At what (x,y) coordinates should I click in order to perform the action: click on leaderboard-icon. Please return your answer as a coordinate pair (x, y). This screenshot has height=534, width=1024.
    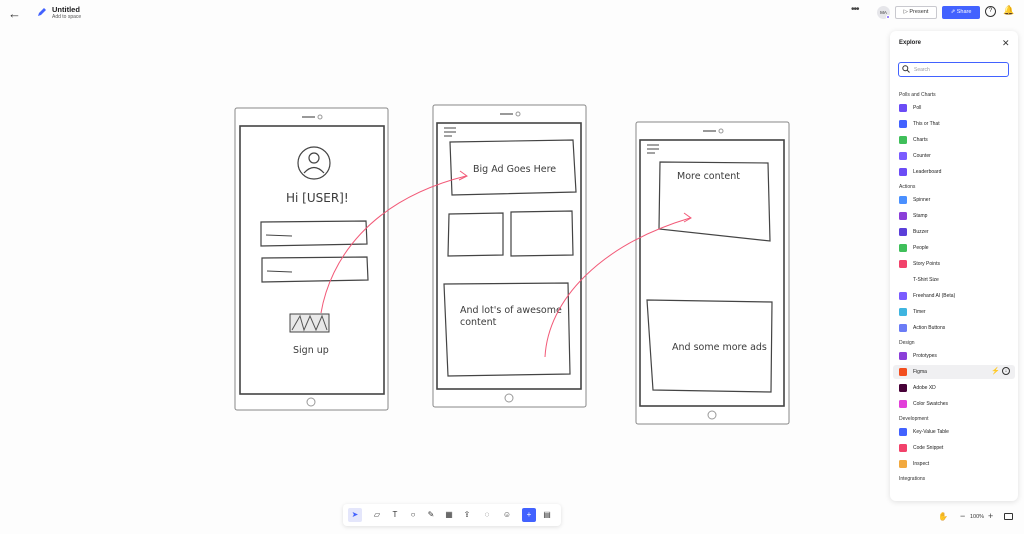
    Looking at the image, I should click on (903, 172).